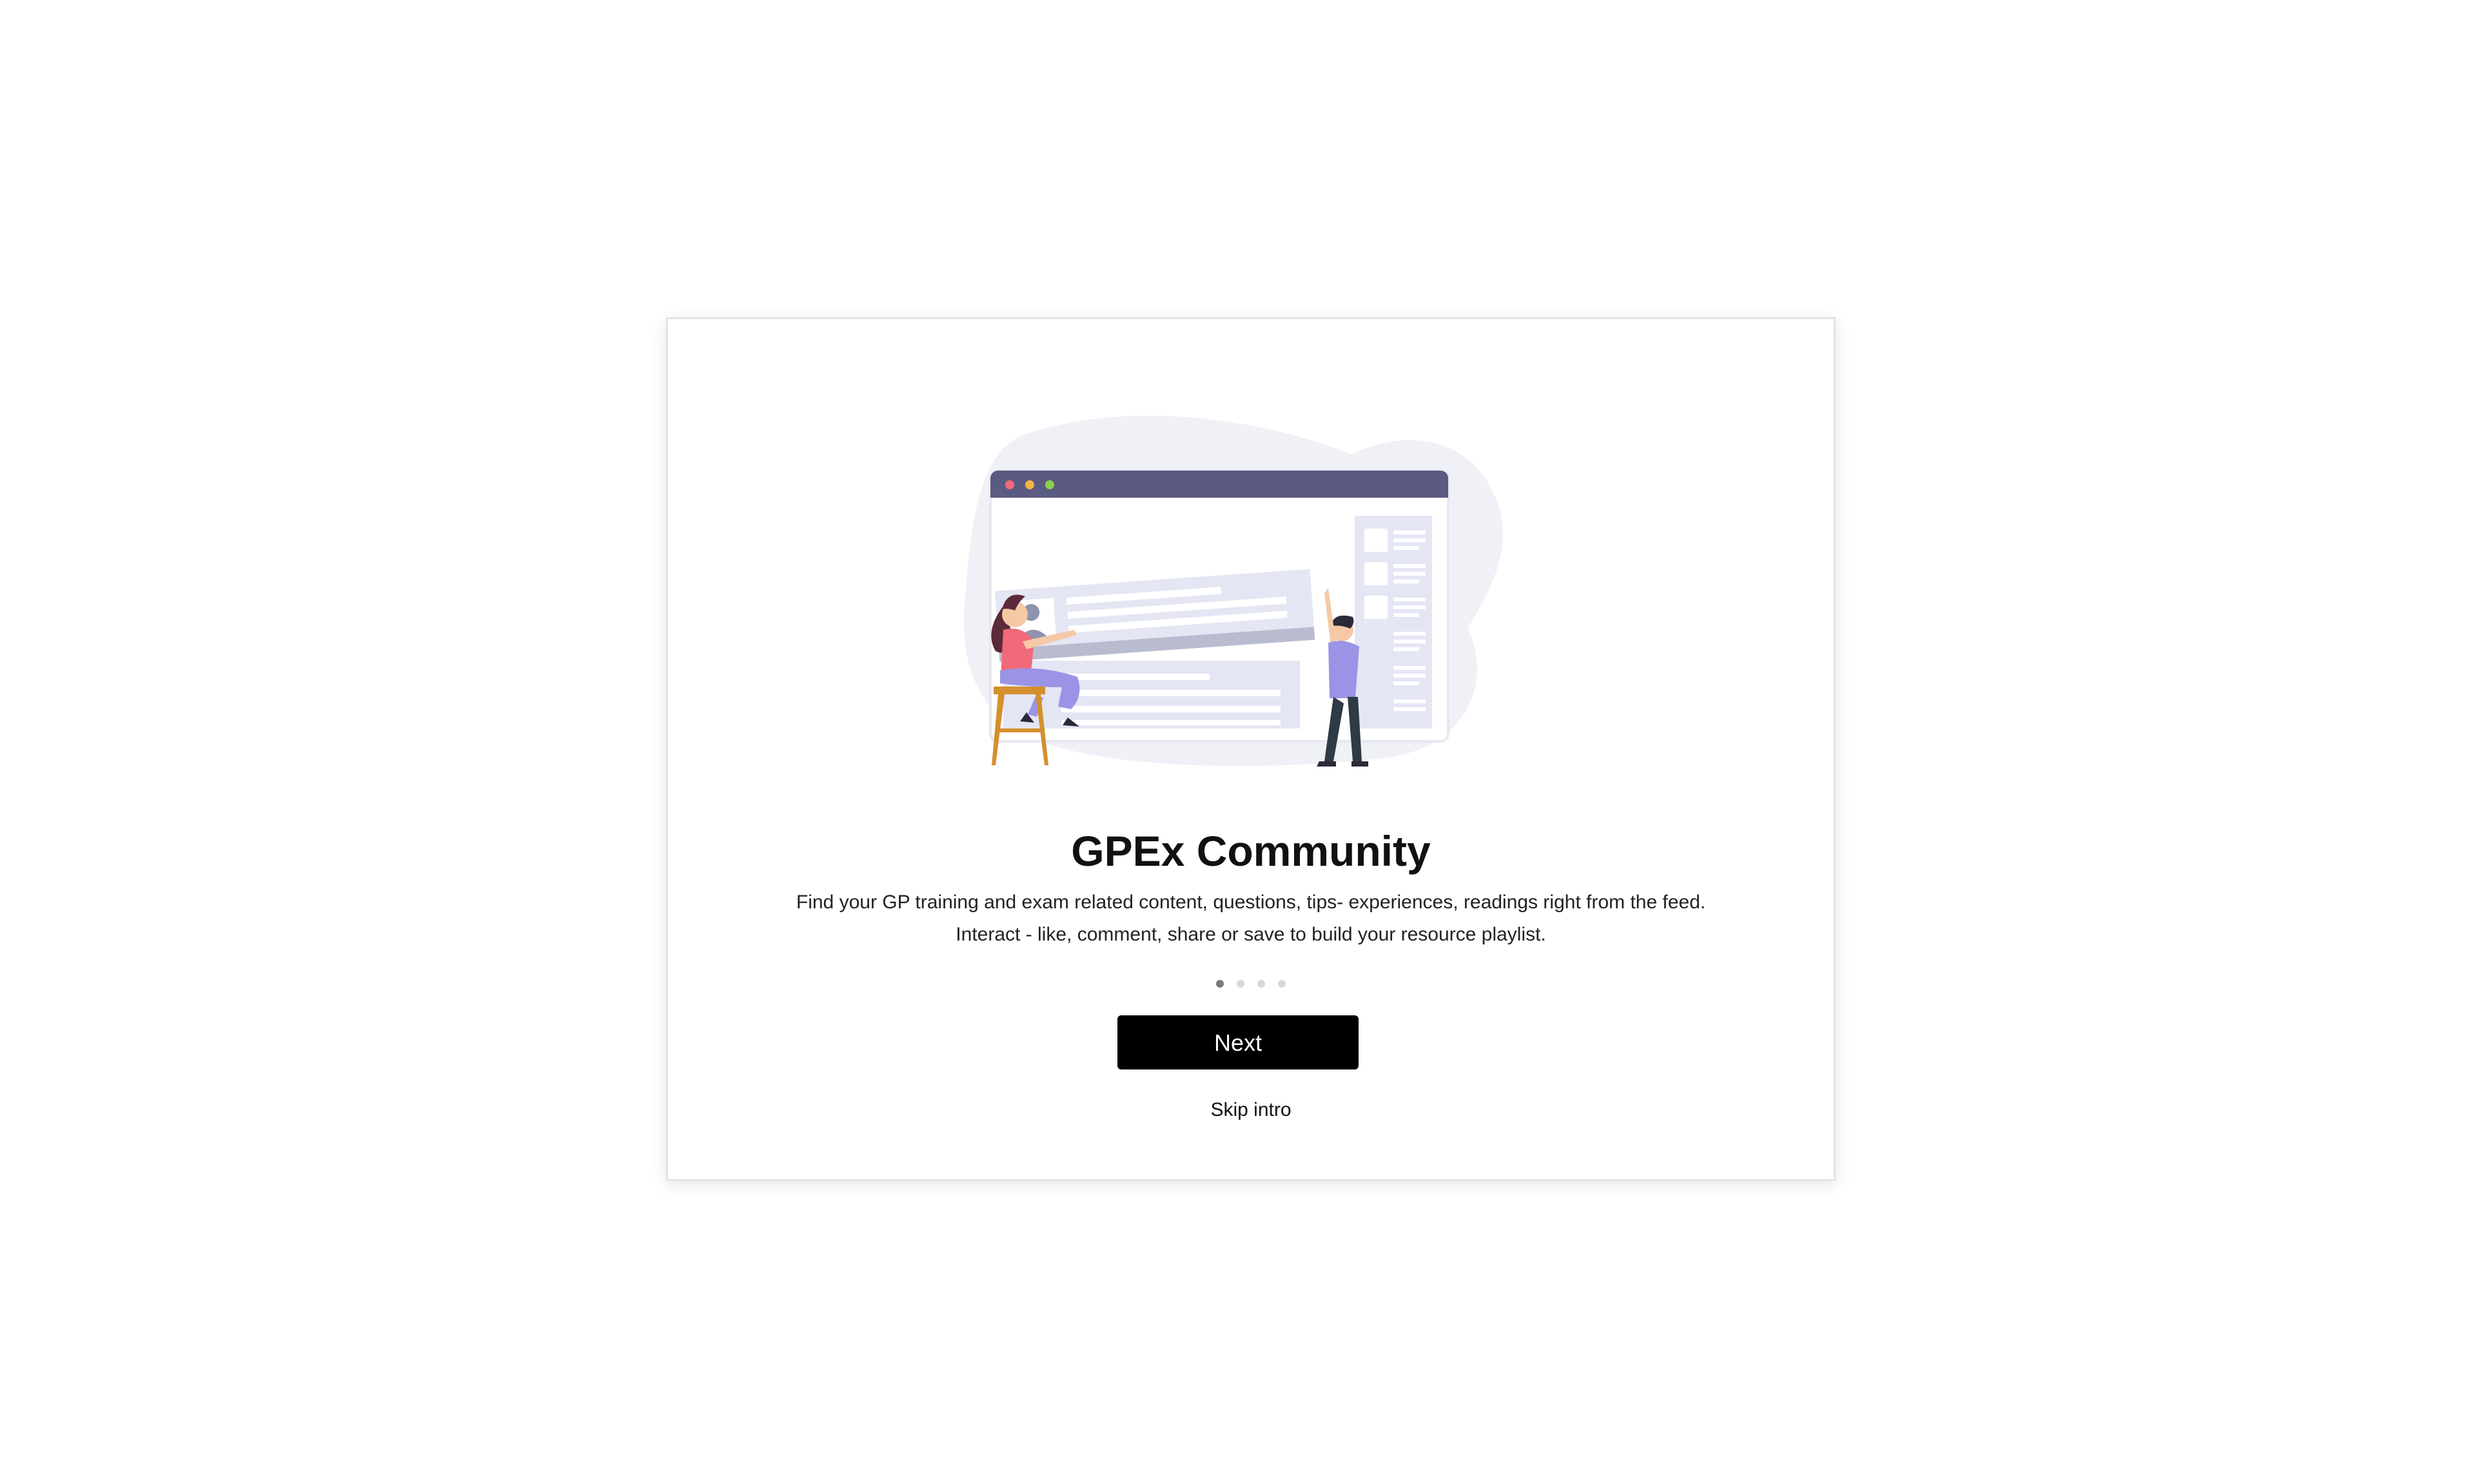 The height and width of the screenshot is (1484, 2476). What do you see at coordinates (1251, 1110) in the screenshot?
I see `skip-intro-link: Skip intro` at bounding box center [1251, 1110].